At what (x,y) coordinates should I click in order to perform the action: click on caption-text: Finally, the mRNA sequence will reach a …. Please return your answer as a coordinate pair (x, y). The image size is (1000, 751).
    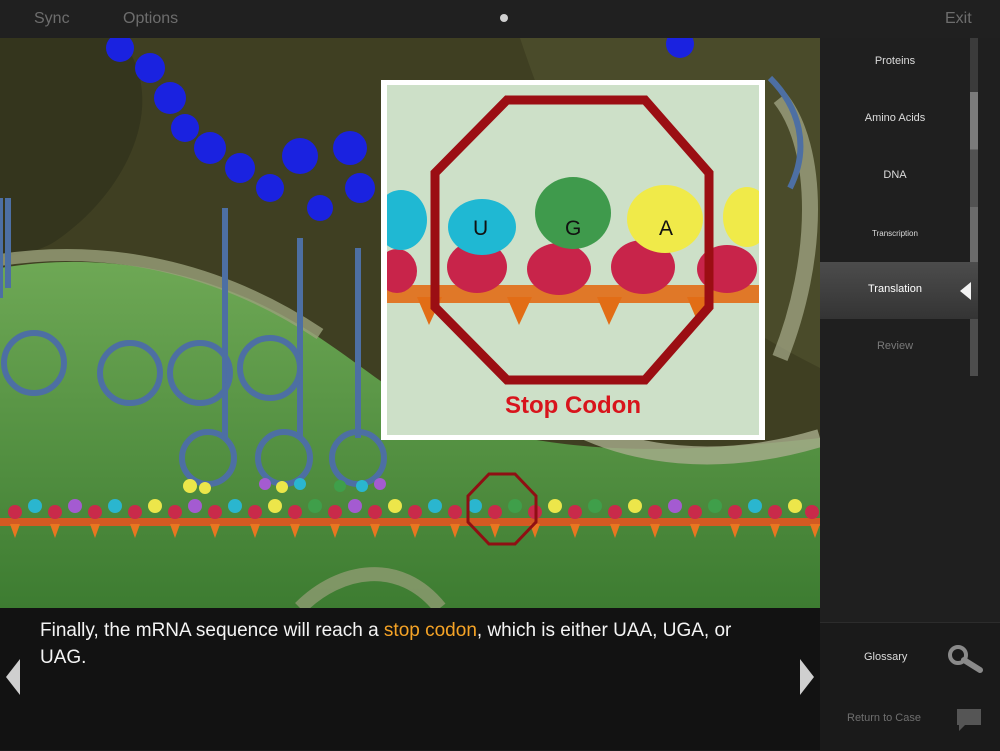
    Looking at the image, I should click on (410, 644).